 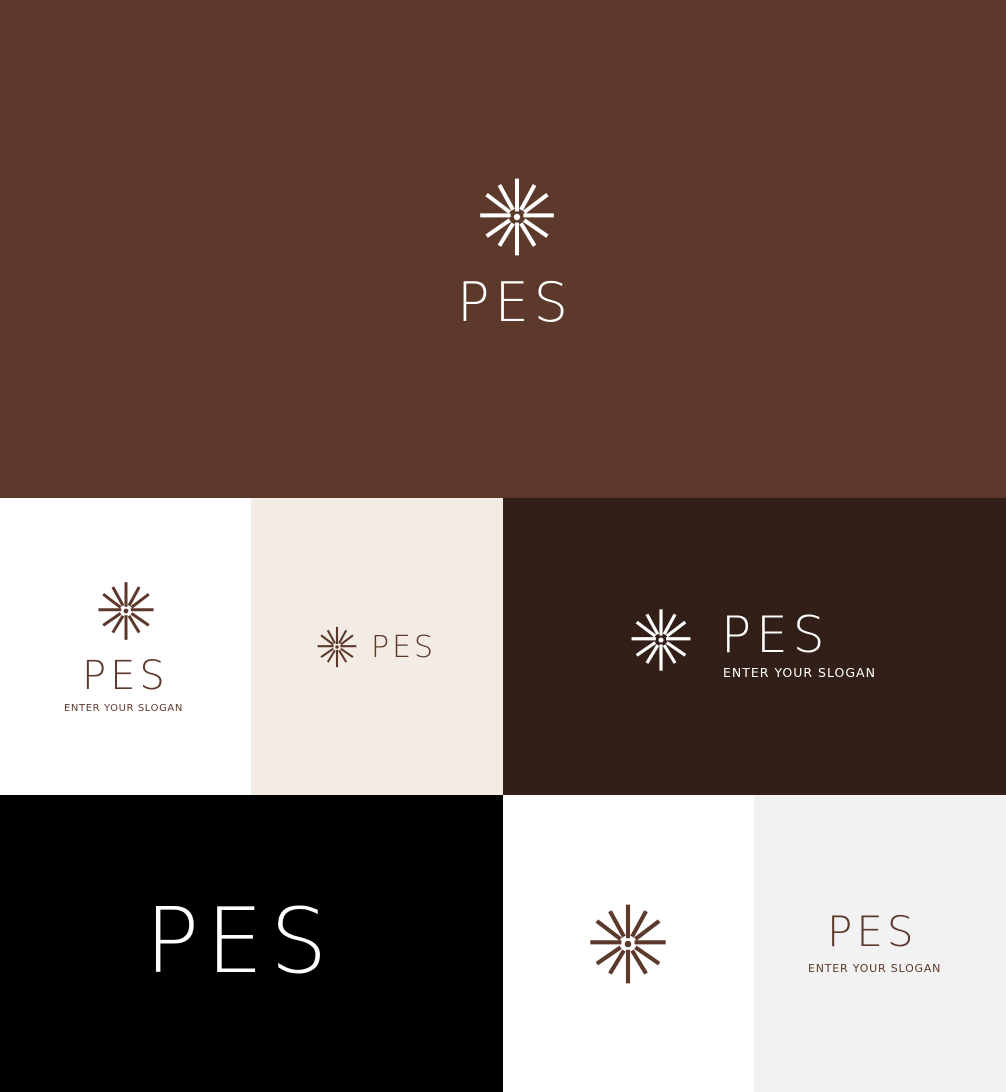 I want to click on white-stacked-panel: PES ENTER YOUR SLOGAN, so click(x=125, y=646).